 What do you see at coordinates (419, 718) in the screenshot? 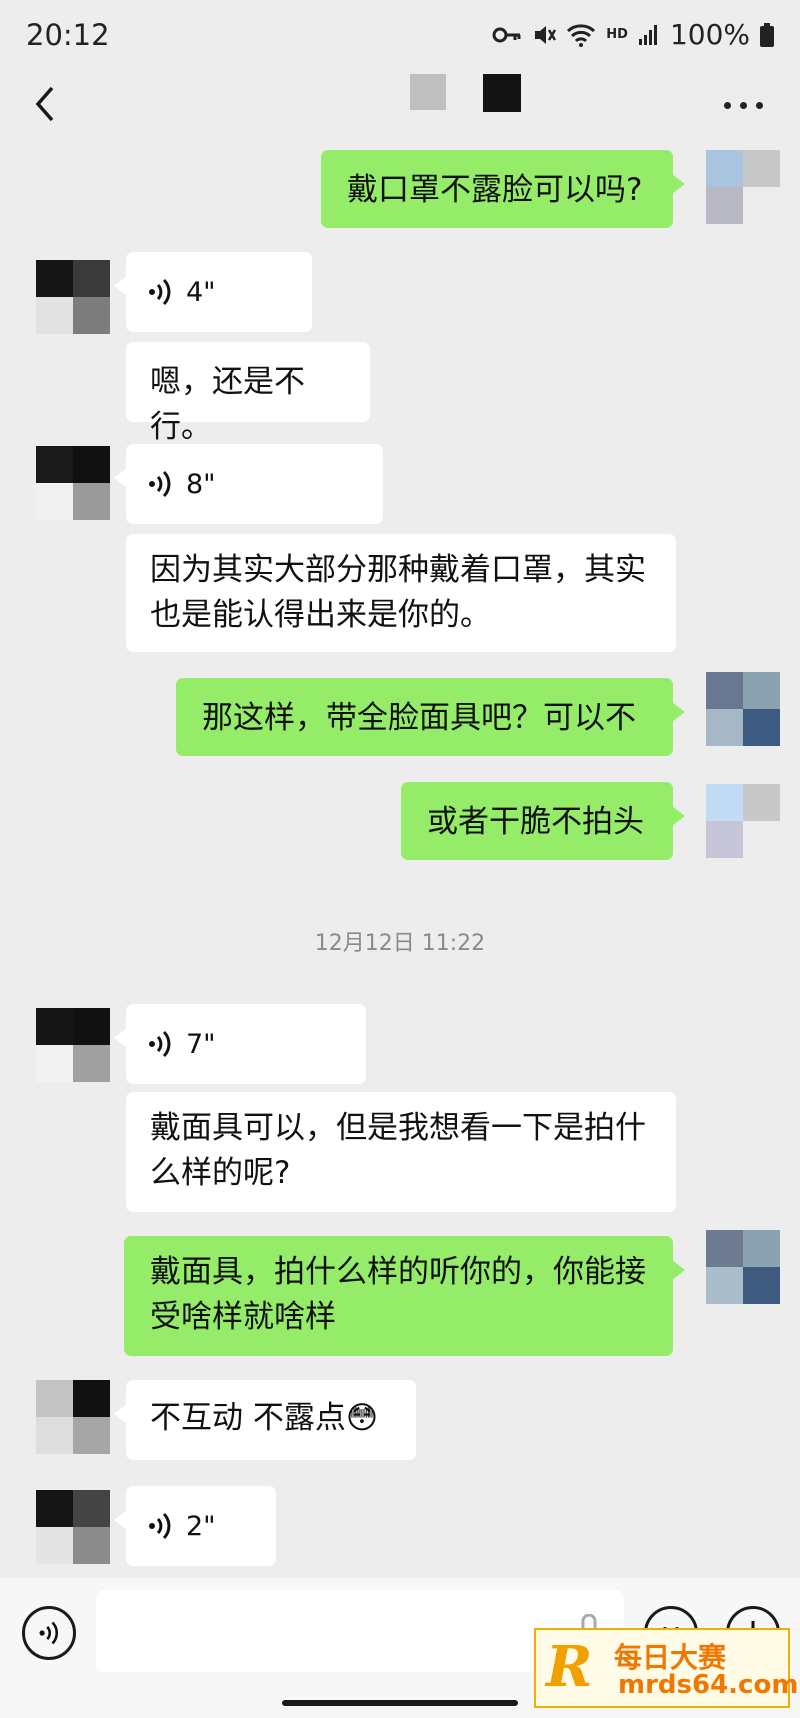
I see `message-text: 那这样，带全脸面具吧？可以不` at bounding box center [419, 718].